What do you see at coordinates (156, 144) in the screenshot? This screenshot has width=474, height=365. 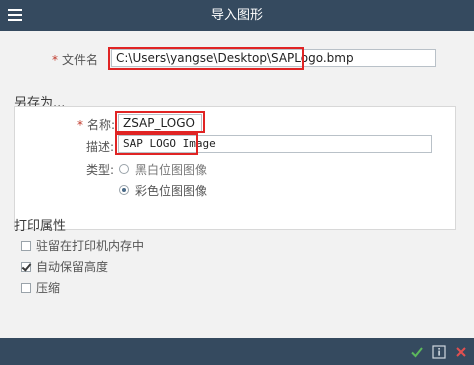 I see `desc-highlight-box` at bounding box center [156, 144].